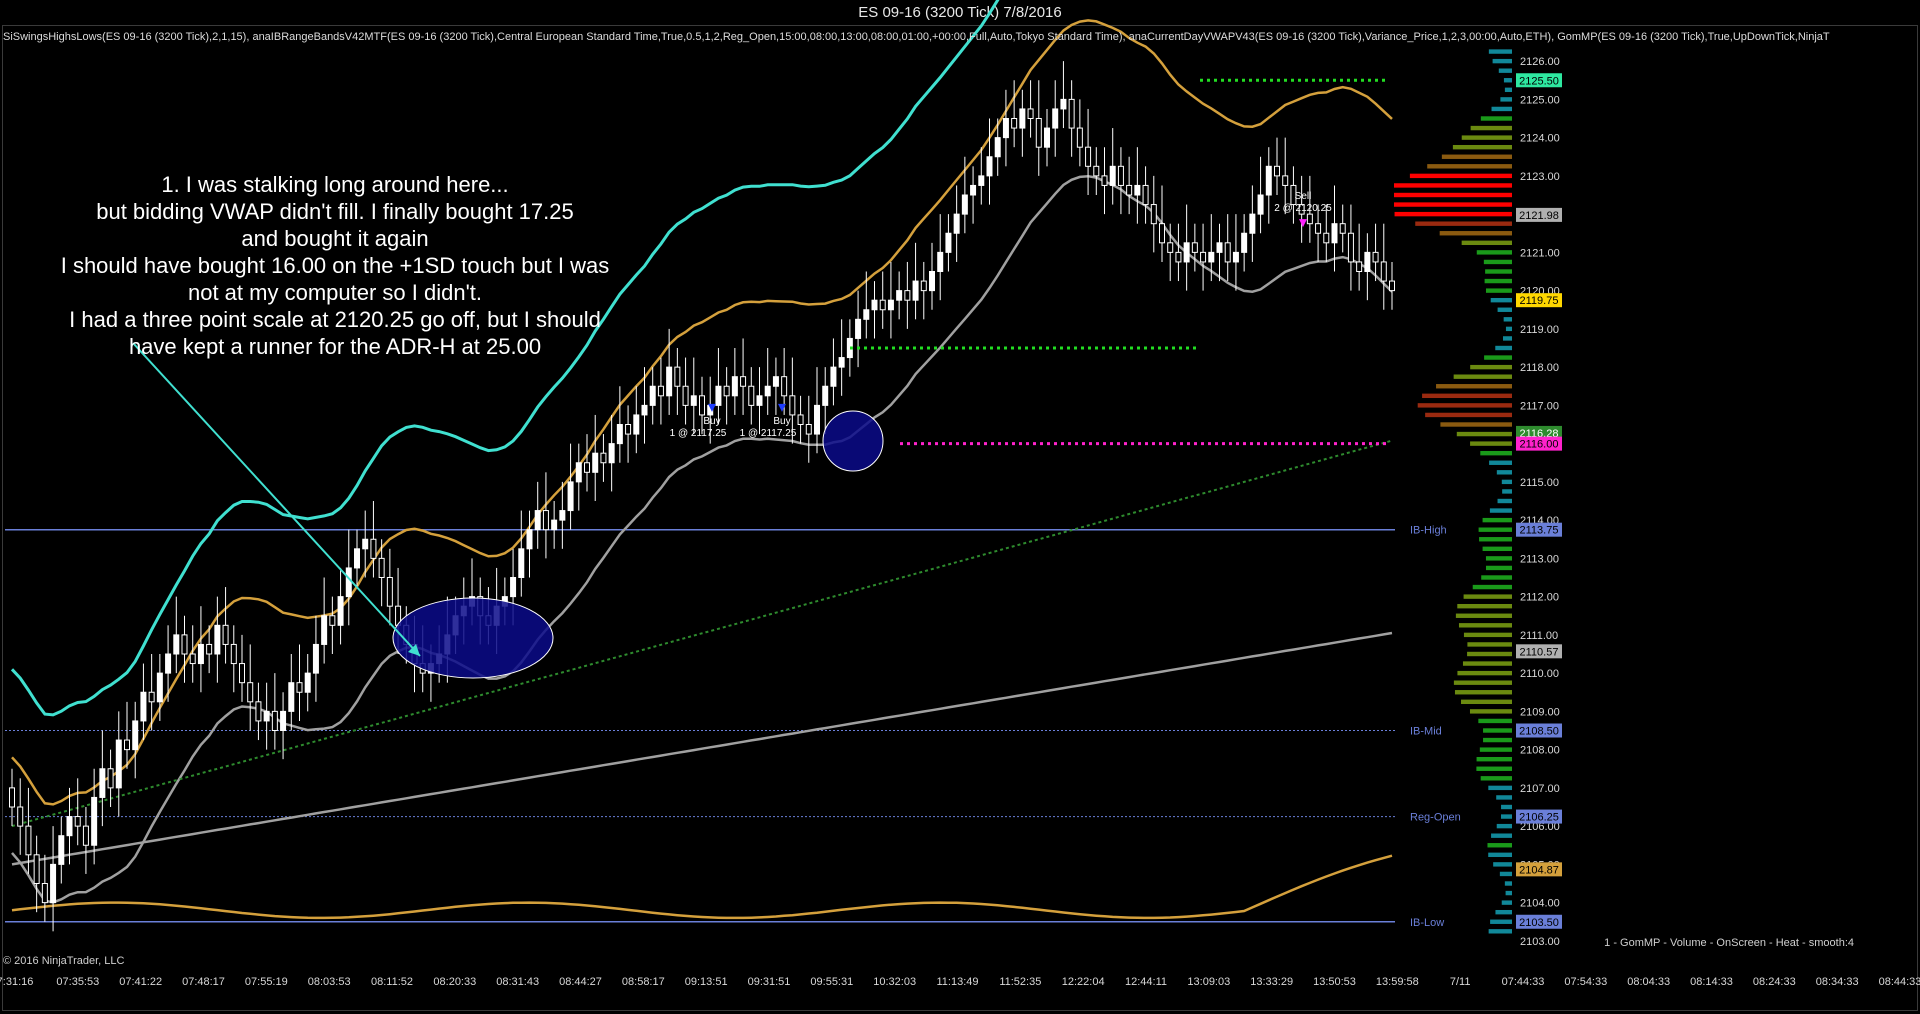  What do you see at coordinates (1539, 870) in the screenshot?
I see `price-box-label: 2104.87` at bounding box center [1539, 870].